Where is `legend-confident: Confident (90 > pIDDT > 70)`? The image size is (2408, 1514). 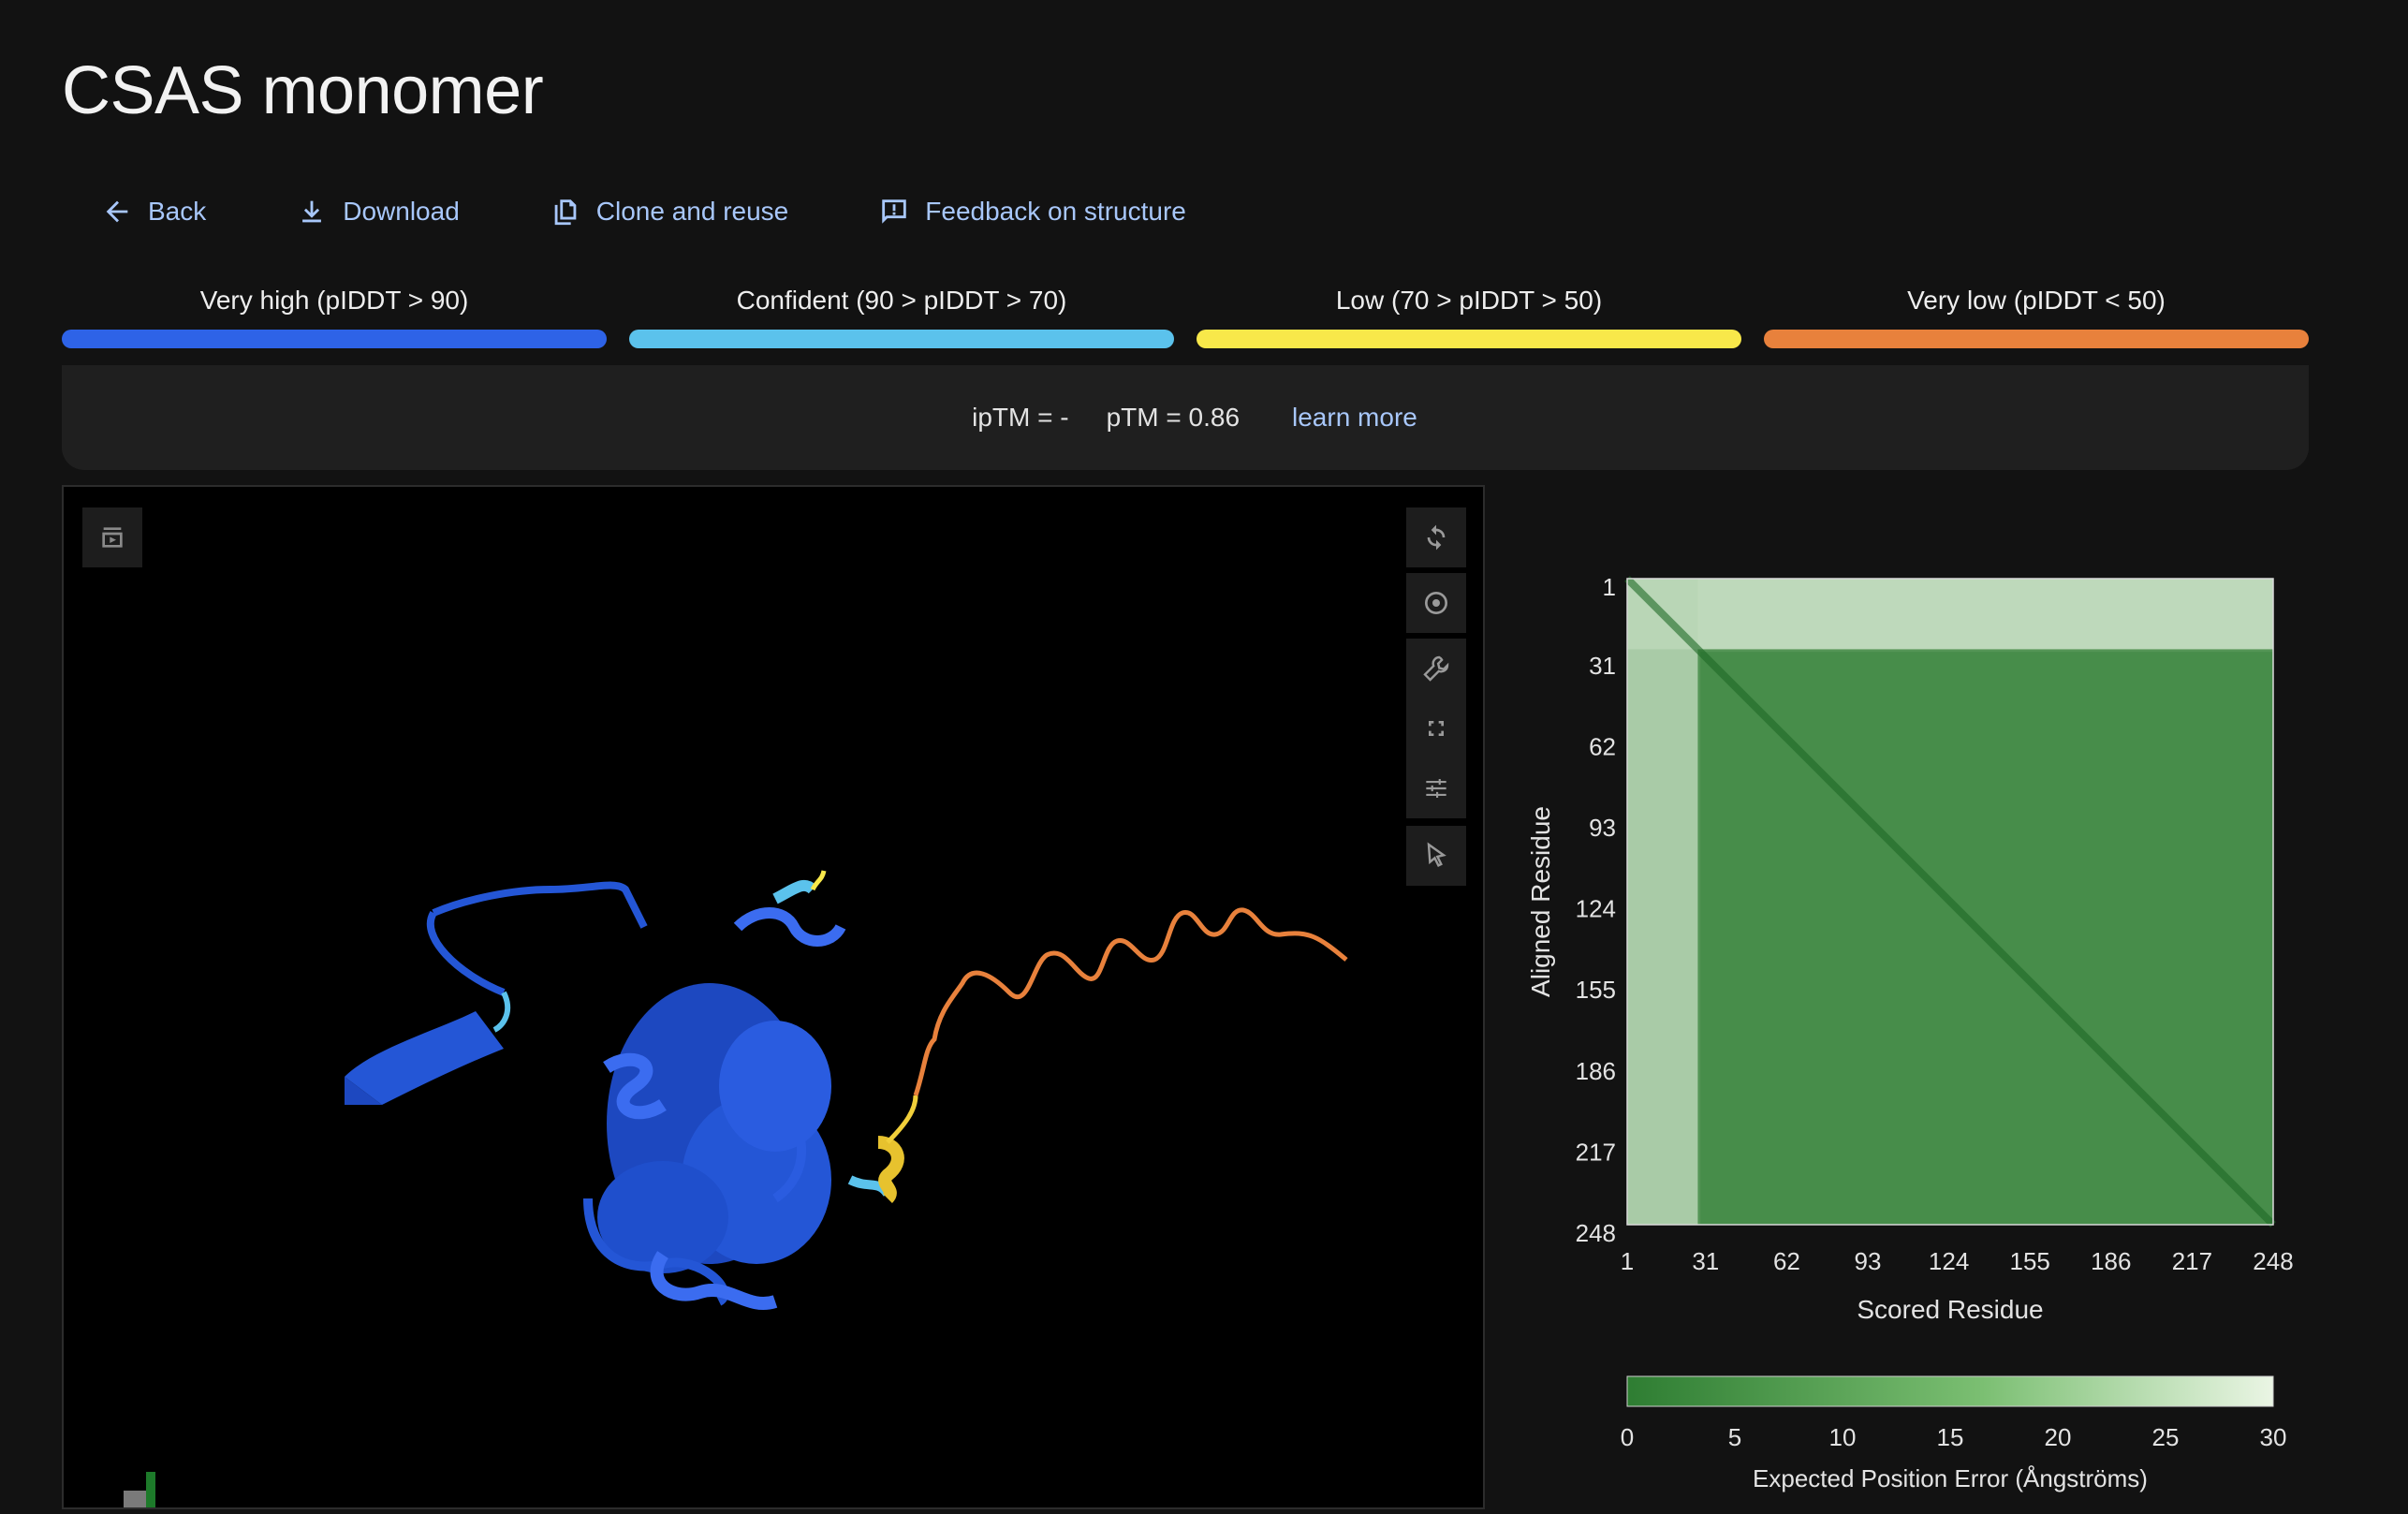
legend-confident: Confident (90 > pIDDT > 70) is located at coordinates (901, 315).